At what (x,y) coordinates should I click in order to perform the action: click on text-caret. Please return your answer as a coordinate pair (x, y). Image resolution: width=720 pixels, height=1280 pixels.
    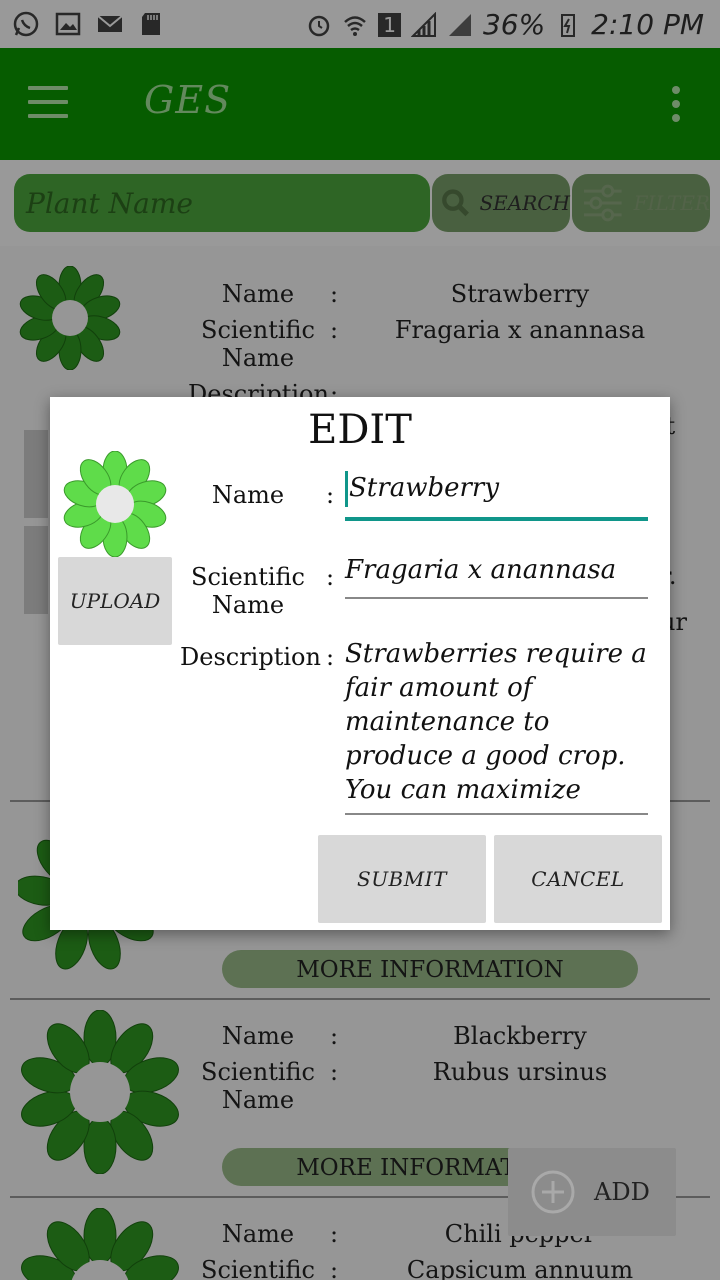
    Looking at the image, I should click on (346, 489).